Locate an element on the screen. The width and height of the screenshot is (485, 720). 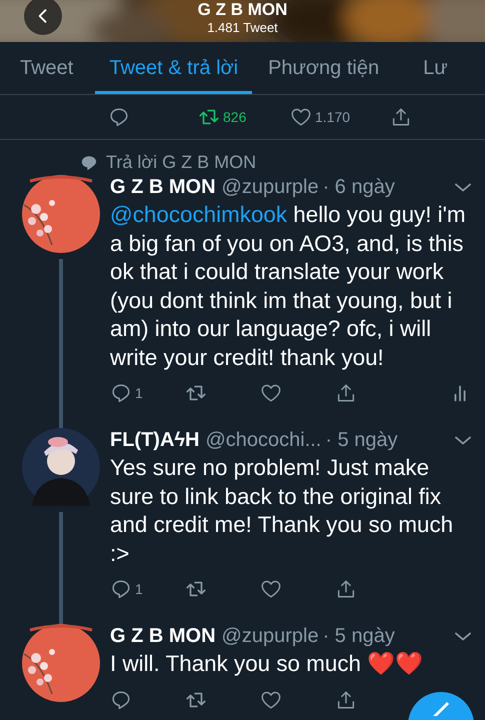
tweet-text: Yes sure no problem! Just make sure to link back to the original fix and credit me! Thank you so much :> is located at coordinates (282, 511).